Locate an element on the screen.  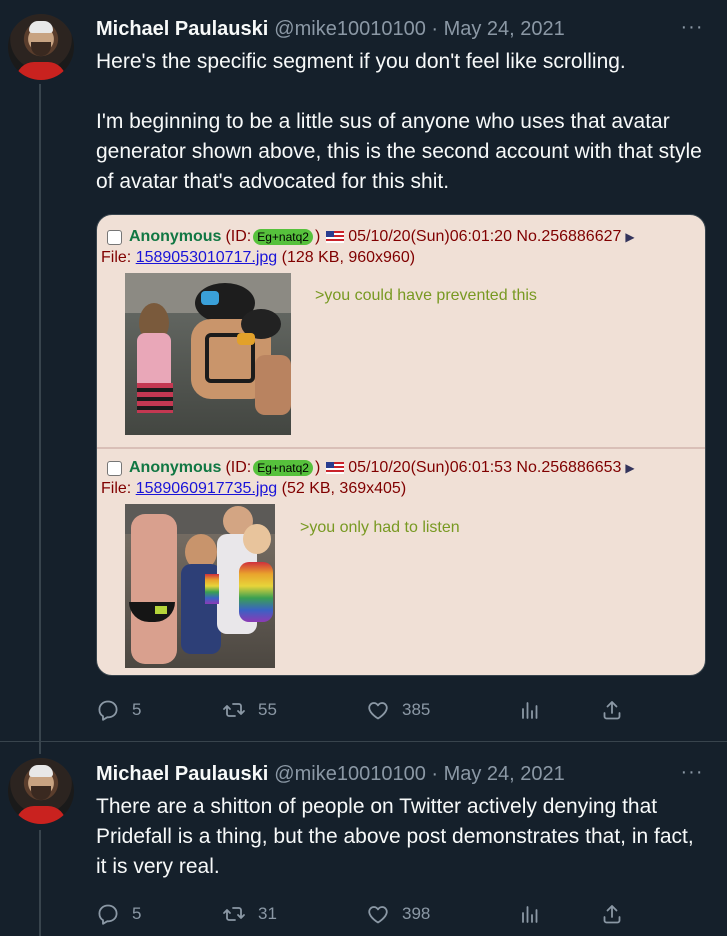
greentext: >you only had to listen is located at coordinates (380, 527).